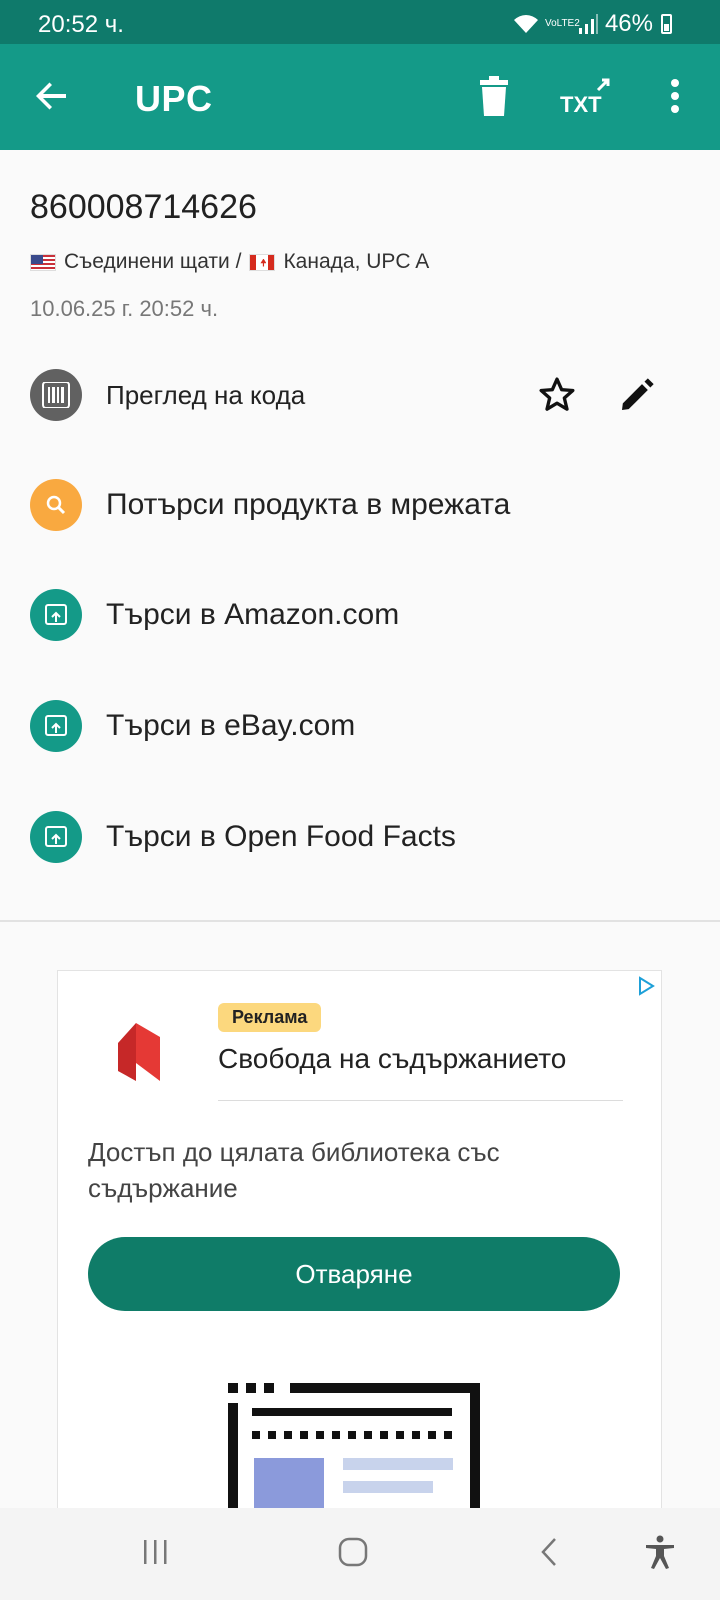 This screenshot has height=1600, width=720. Describe the element at coordinates (56, 395) in the screenshot. I see `barcode-icon` at that location.